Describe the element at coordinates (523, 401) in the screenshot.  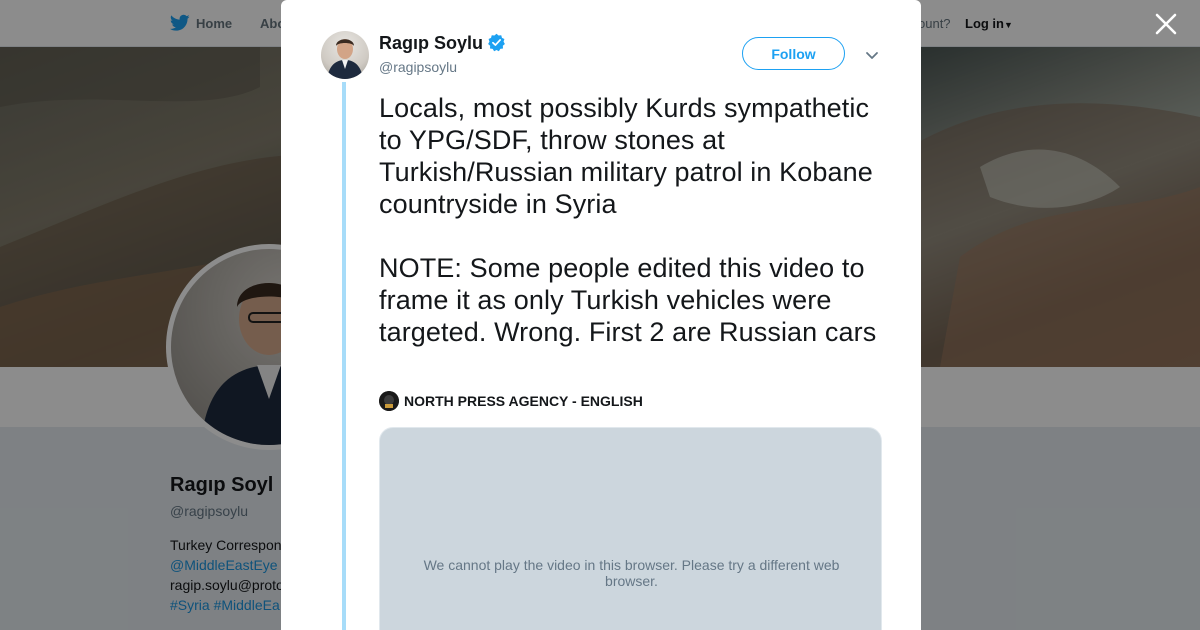
I see `source-name: NORTH PRESS AGENCY - ENGLISH` at that location.